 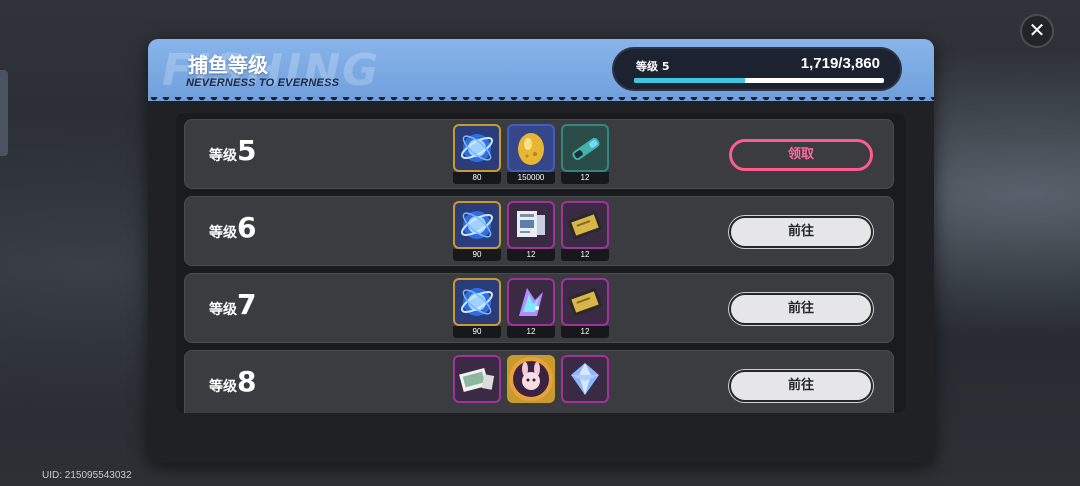 What do you see at coordinates (690, 80) in the screenshot?
I see `level-progress-fill` at bounding box center [690, 80].